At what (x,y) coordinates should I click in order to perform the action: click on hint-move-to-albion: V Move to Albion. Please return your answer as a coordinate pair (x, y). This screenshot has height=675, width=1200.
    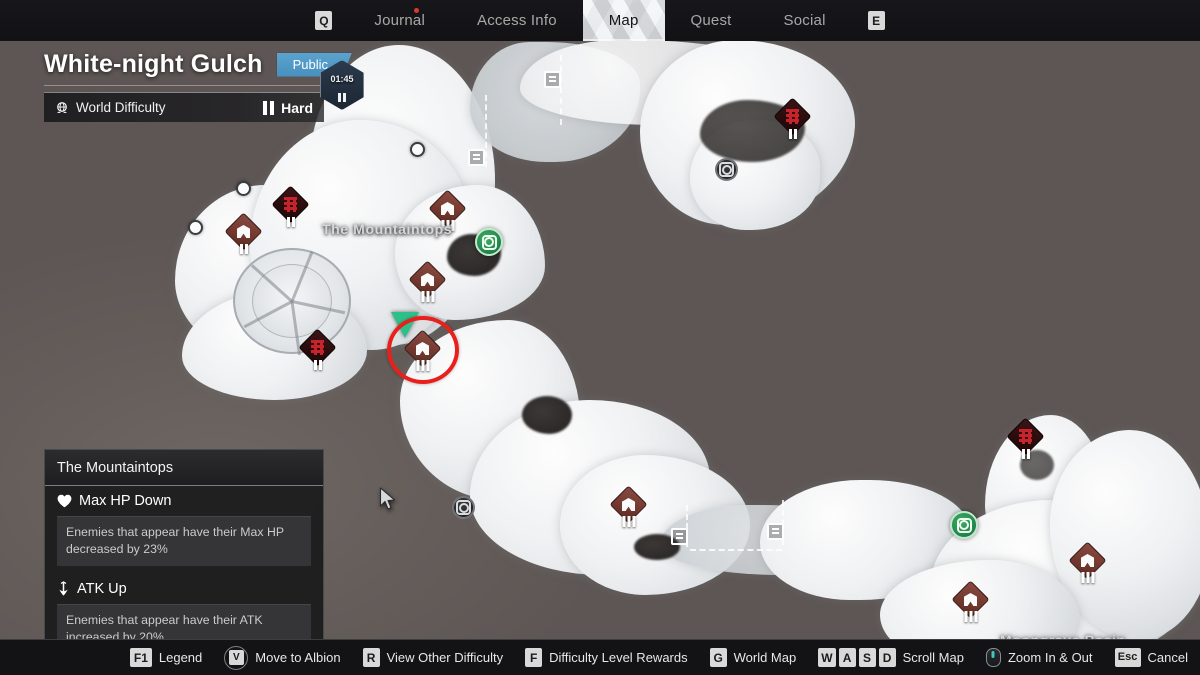
    Looking at the image, I should click on (282, 657).